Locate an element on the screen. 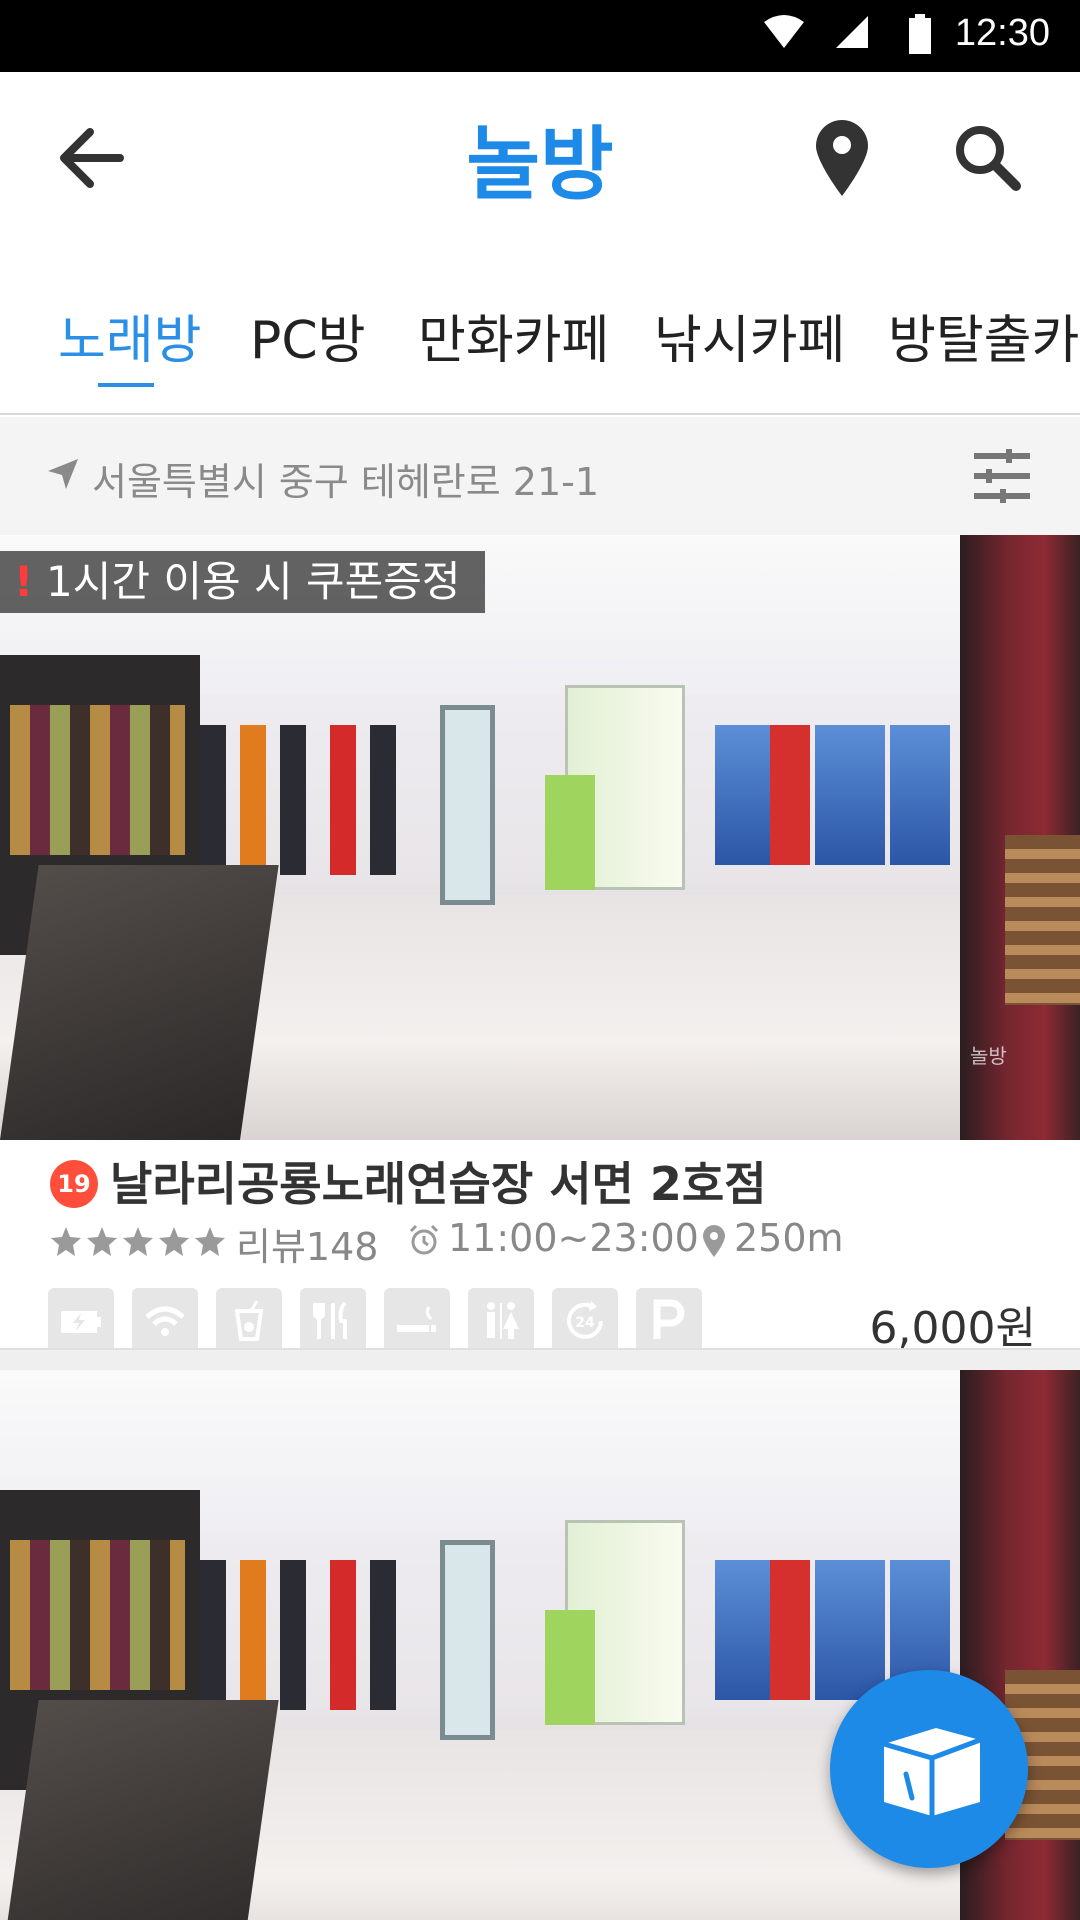  exclamation-icon: ! is located at coordinates (24, 581).